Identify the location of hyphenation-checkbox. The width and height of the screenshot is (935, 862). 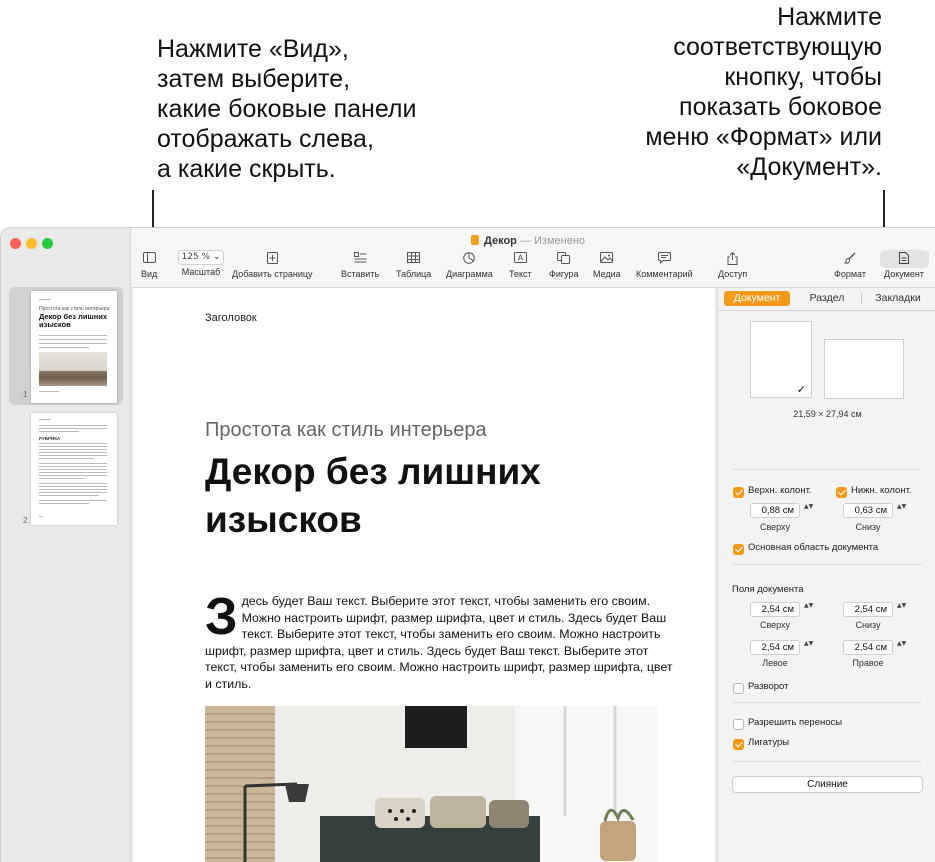
(738, 724).